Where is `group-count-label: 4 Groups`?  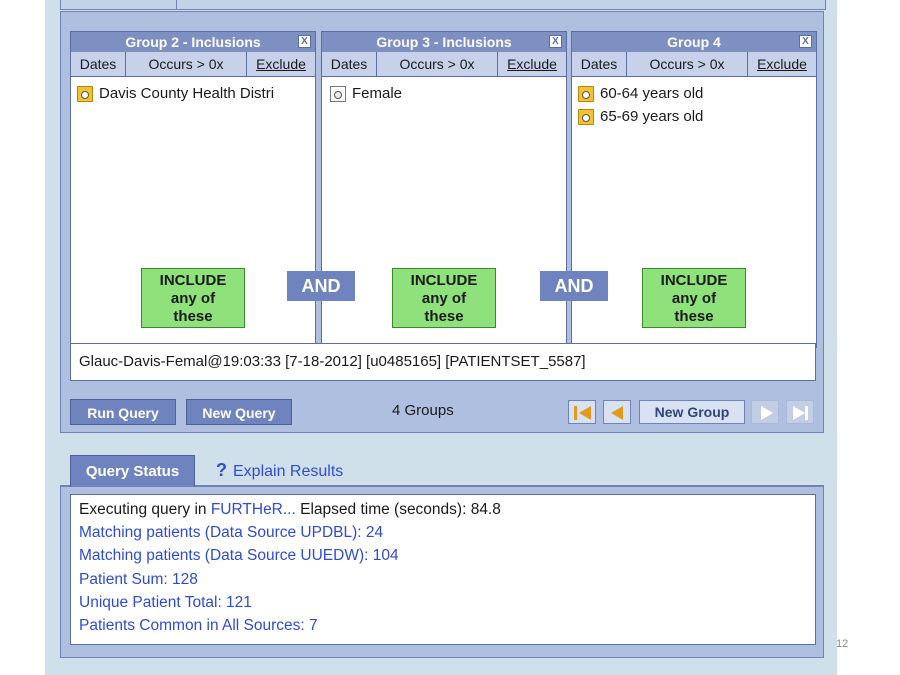
group-count-label: 4 Groups is located at coordinates (423, 410).